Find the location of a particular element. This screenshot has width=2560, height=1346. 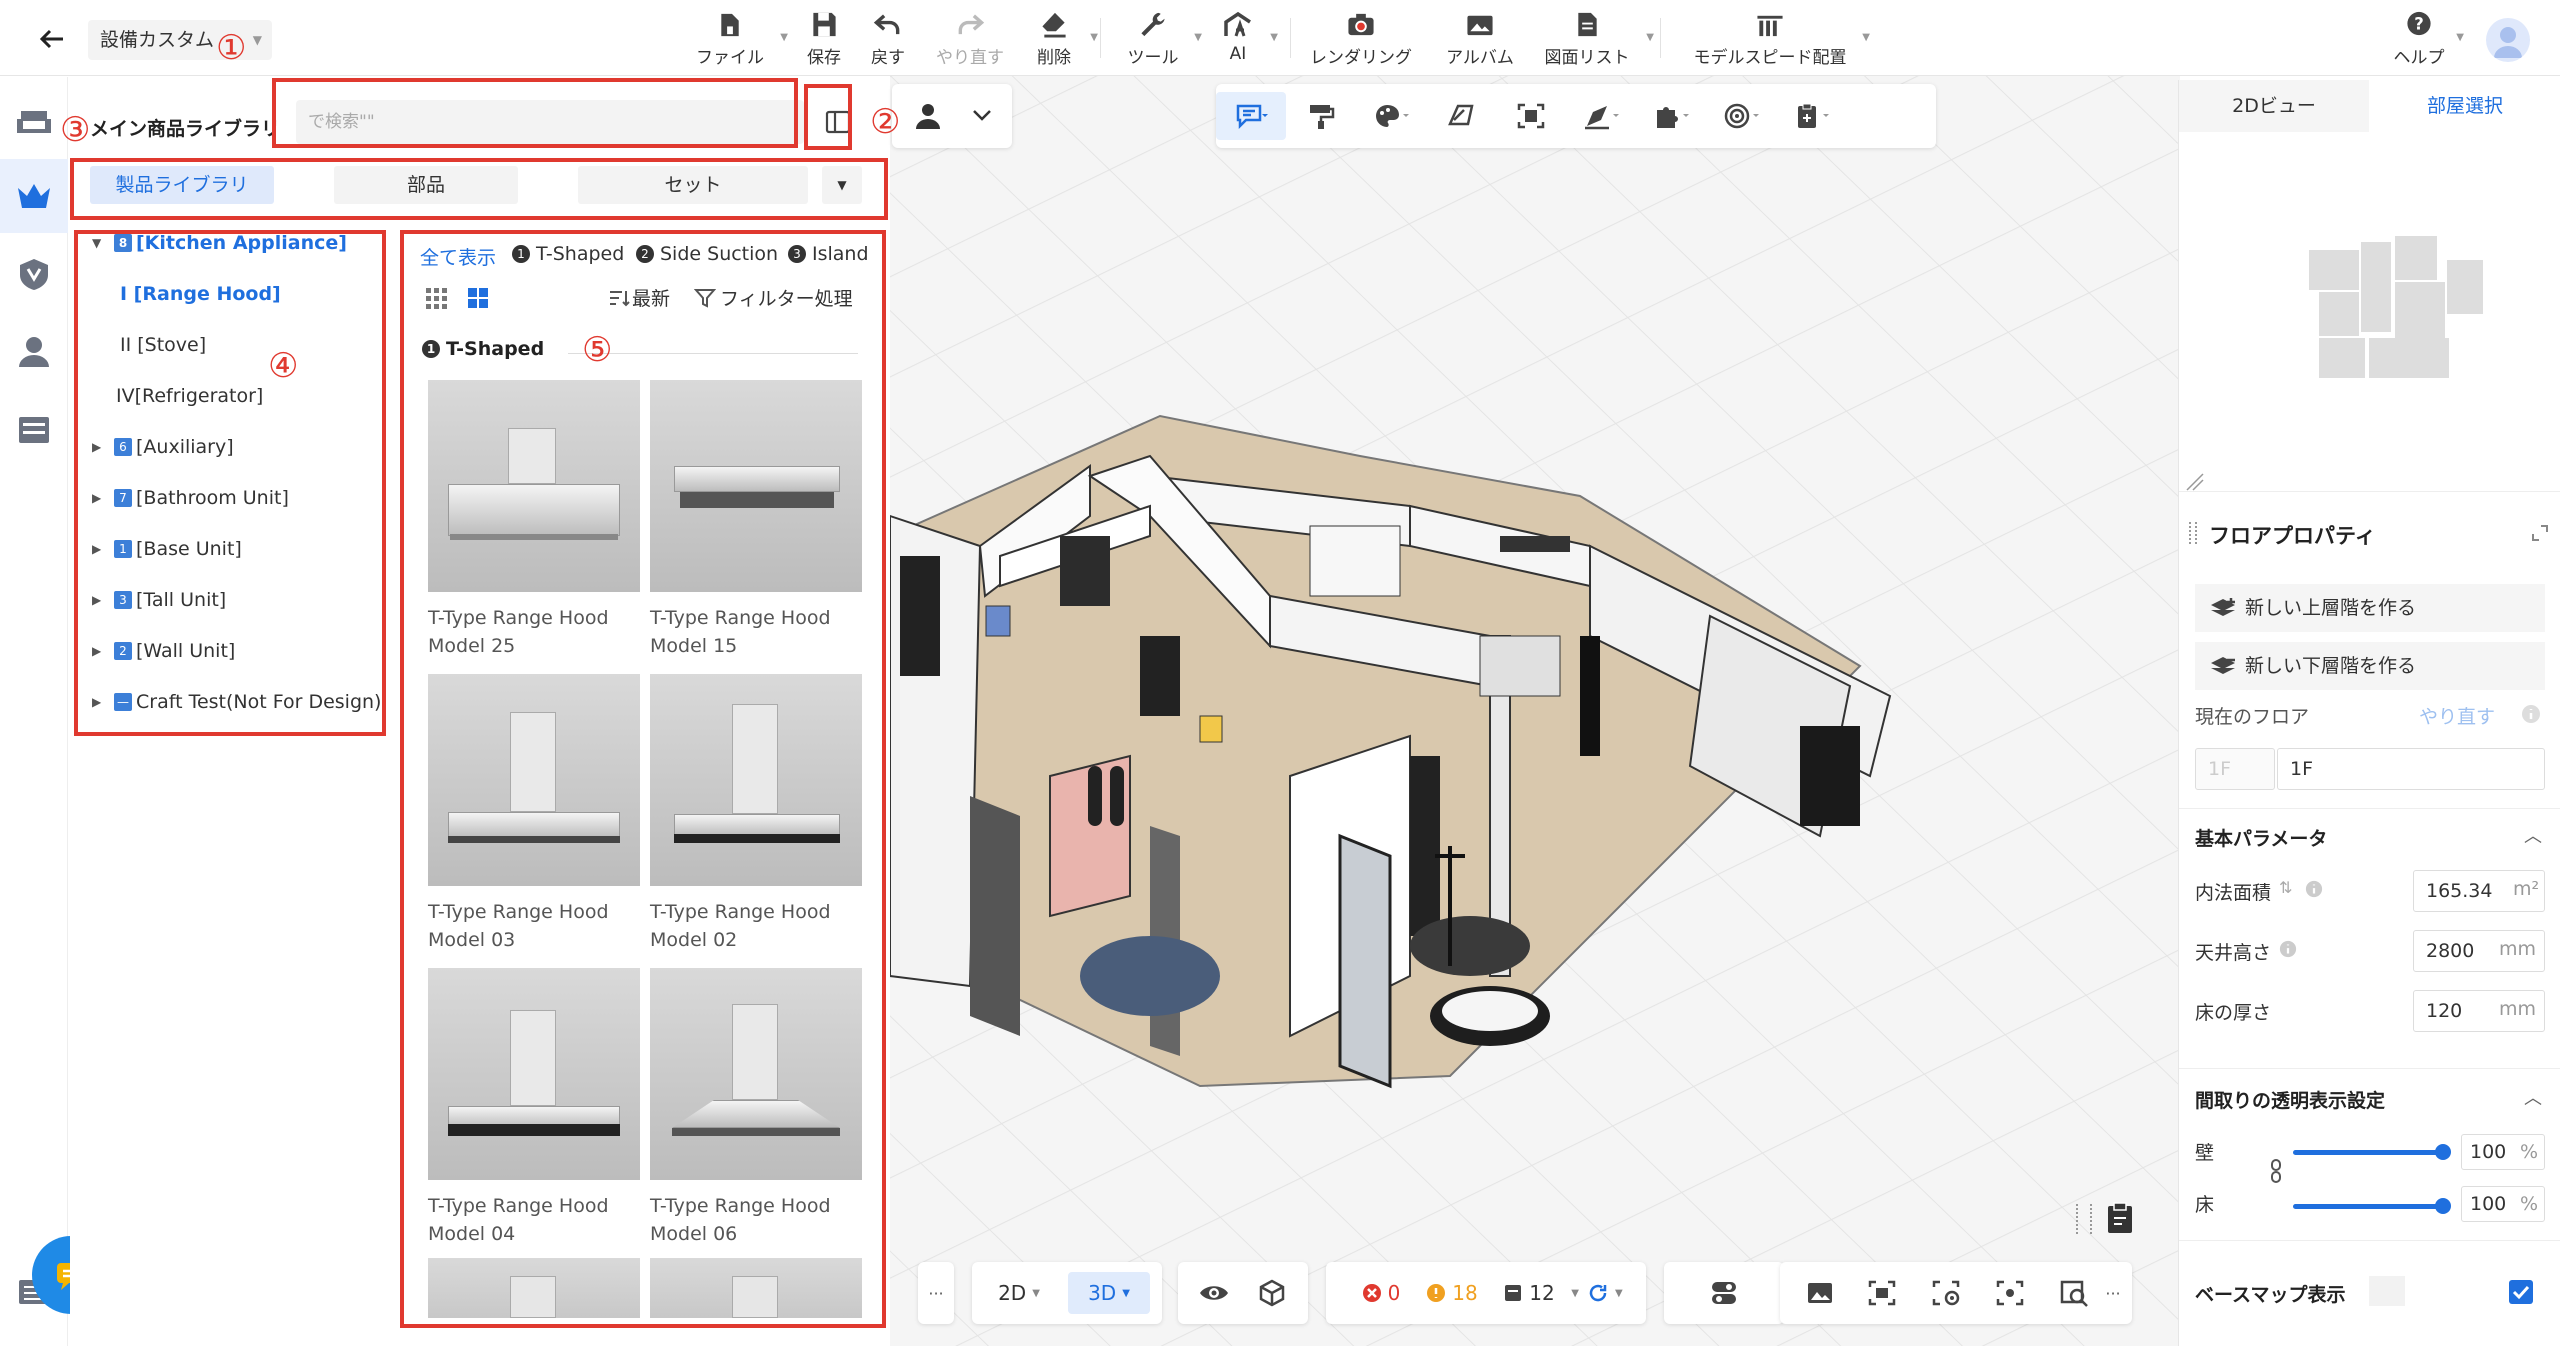

refresh-icon is located at coordinates (1598, 1293).